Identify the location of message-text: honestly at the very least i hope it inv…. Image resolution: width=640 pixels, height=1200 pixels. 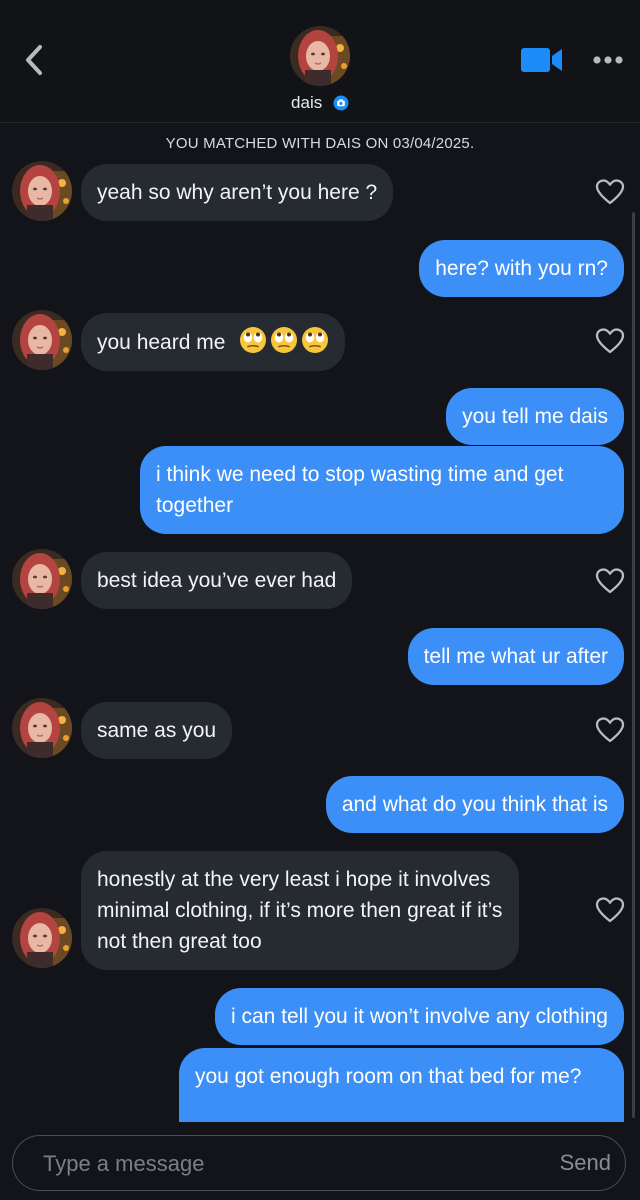
(300, 910).